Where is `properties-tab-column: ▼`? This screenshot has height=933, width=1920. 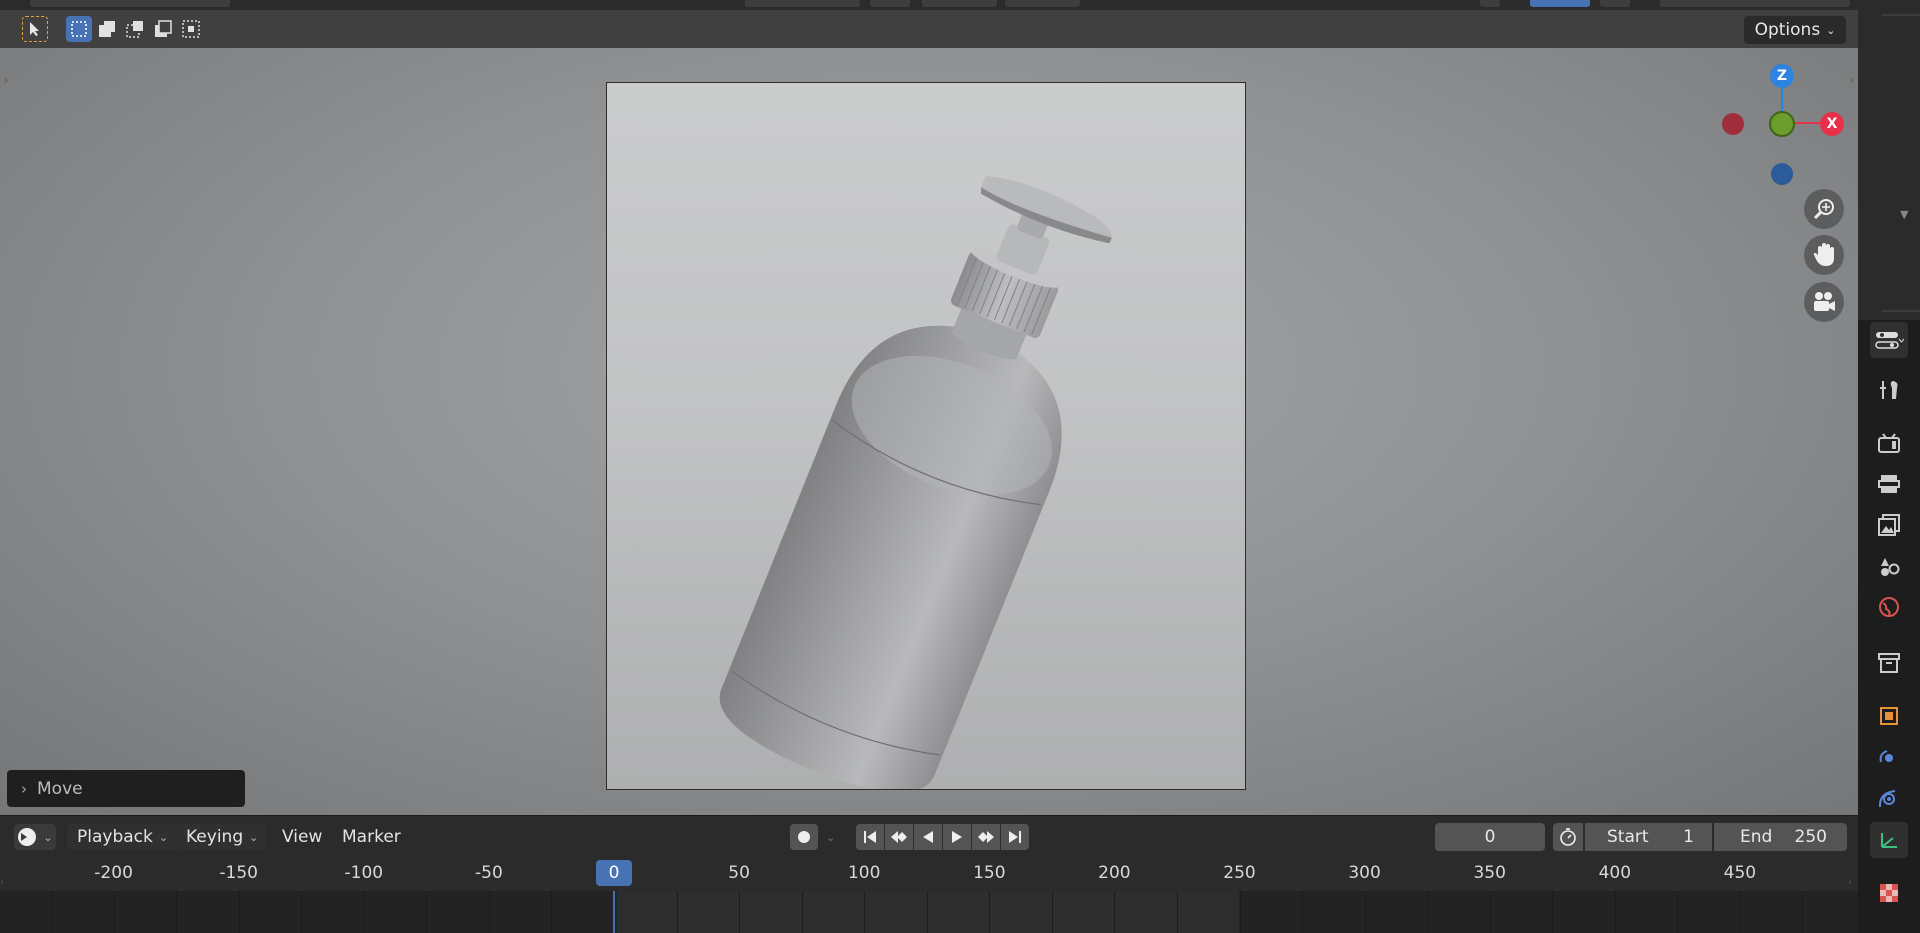 properties-tab-column: ▼ is located at coordinates (1889, 466).